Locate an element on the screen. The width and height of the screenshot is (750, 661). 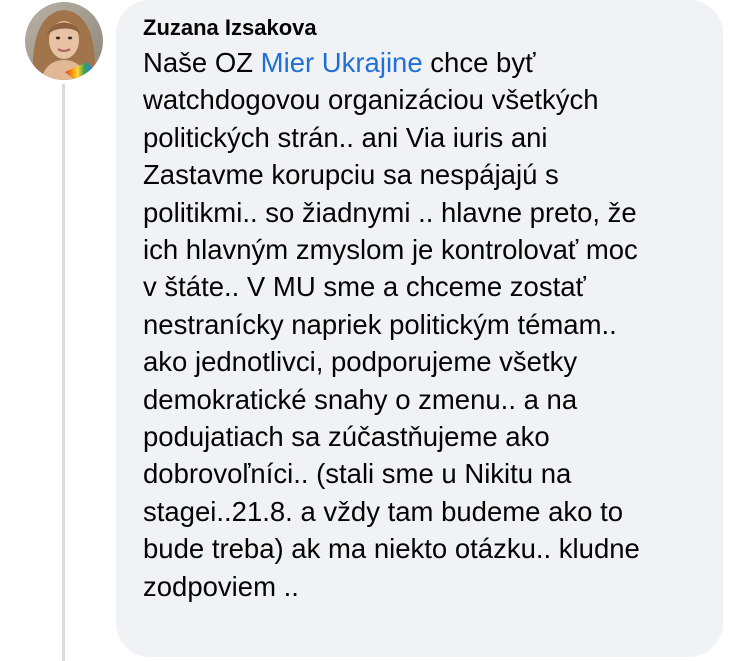
comment-line: bude treba) ak ma niekto otázku.. kludne is located at coordinates (391, 549).